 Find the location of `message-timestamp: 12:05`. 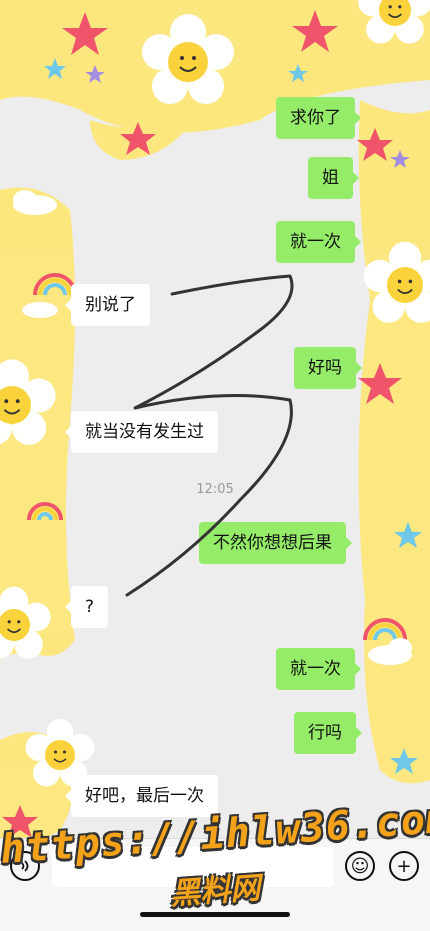

message-timestamp: 12:05 is located at coordinates (215, 489).